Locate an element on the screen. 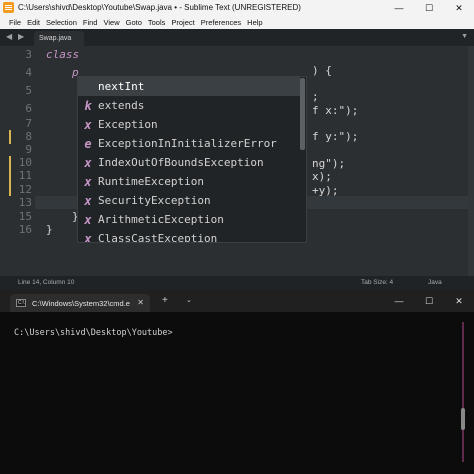 The image size is (474, 474). terminal-tab-label: C:\Windows\System32\cmd.e is located at coordinates (81, 303).